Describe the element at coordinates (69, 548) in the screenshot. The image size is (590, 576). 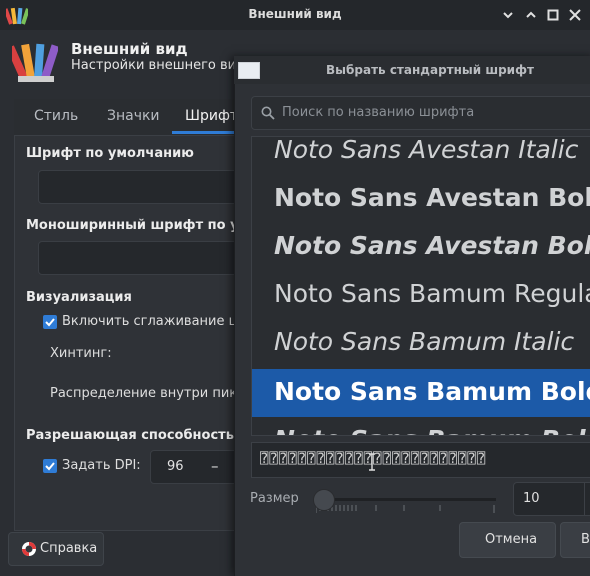
I see `help-button-label: Справка` at that location.